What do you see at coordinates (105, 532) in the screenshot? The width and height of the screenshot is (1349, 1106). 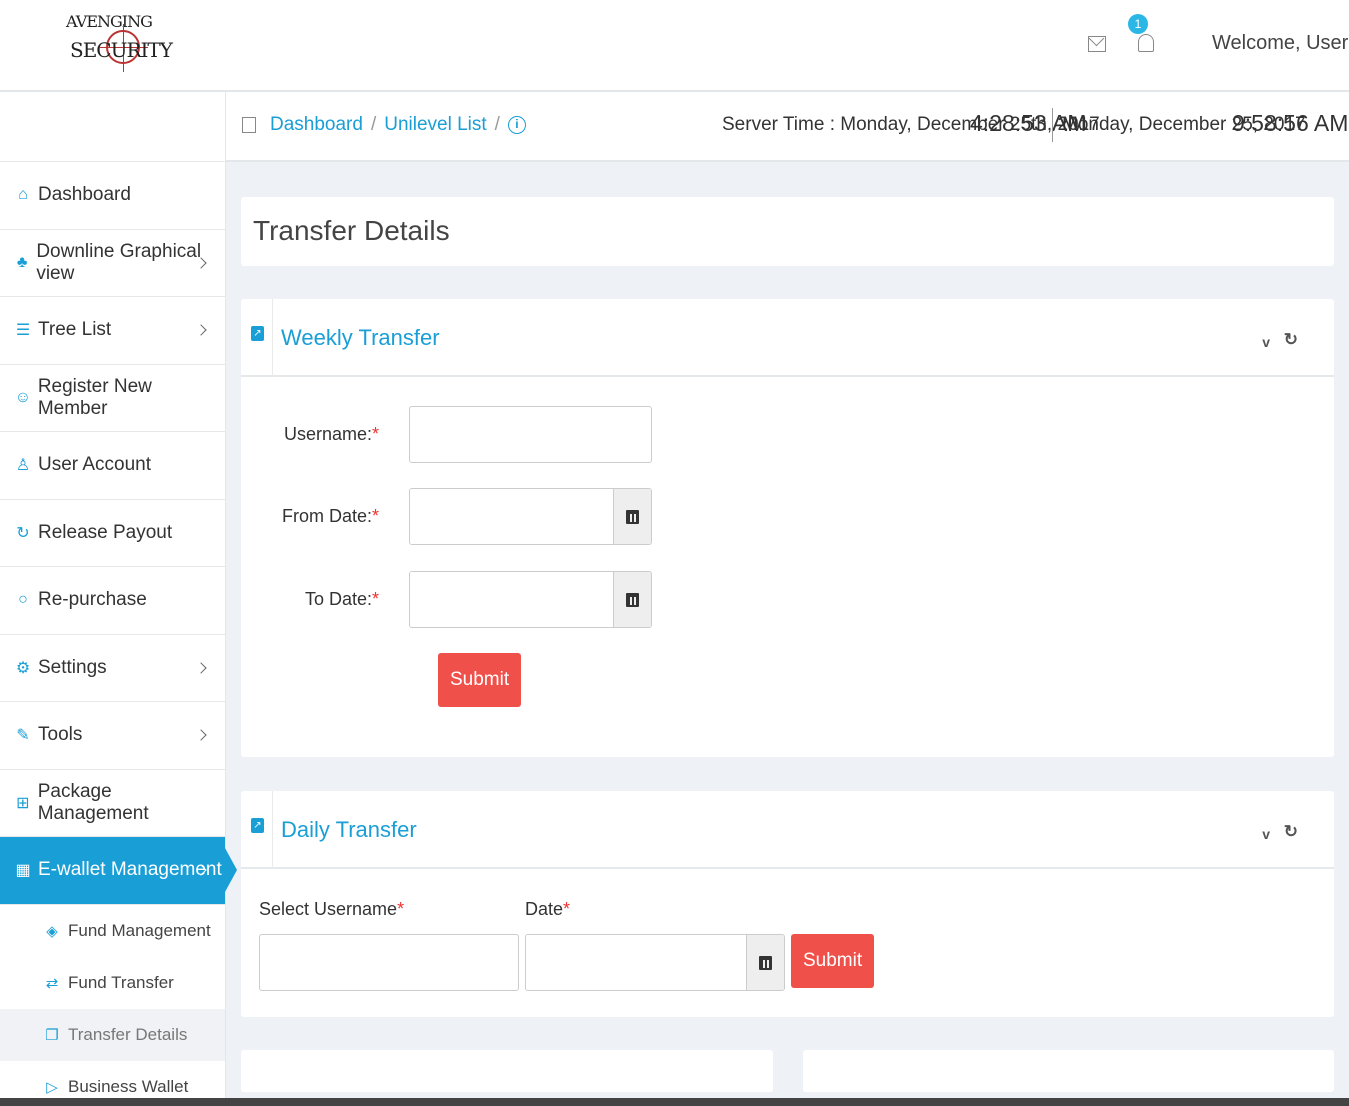 I see `sidebar-item-label: Release Payout` at bounding box center [105, 532].